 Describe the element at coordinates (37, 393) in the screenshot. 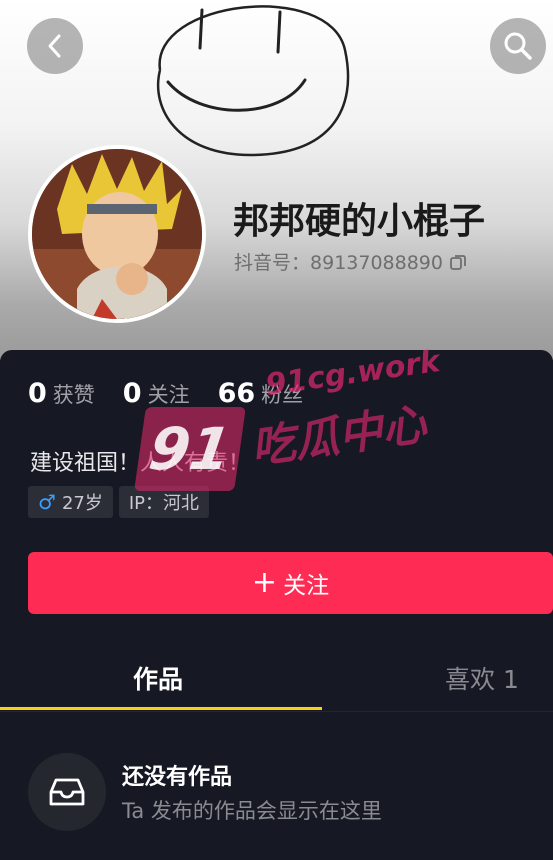

I see `stat-likes-value: 0` at that location.